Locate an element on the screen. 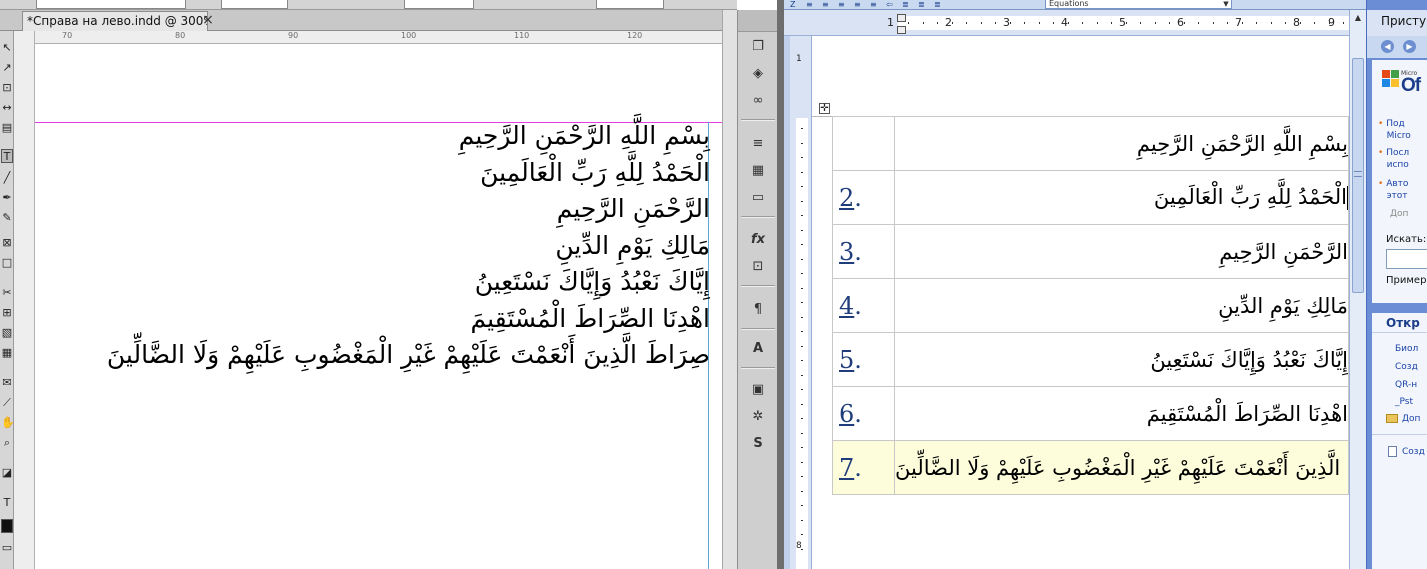  character-styles-icon: A is located at coordinates (758, 349).